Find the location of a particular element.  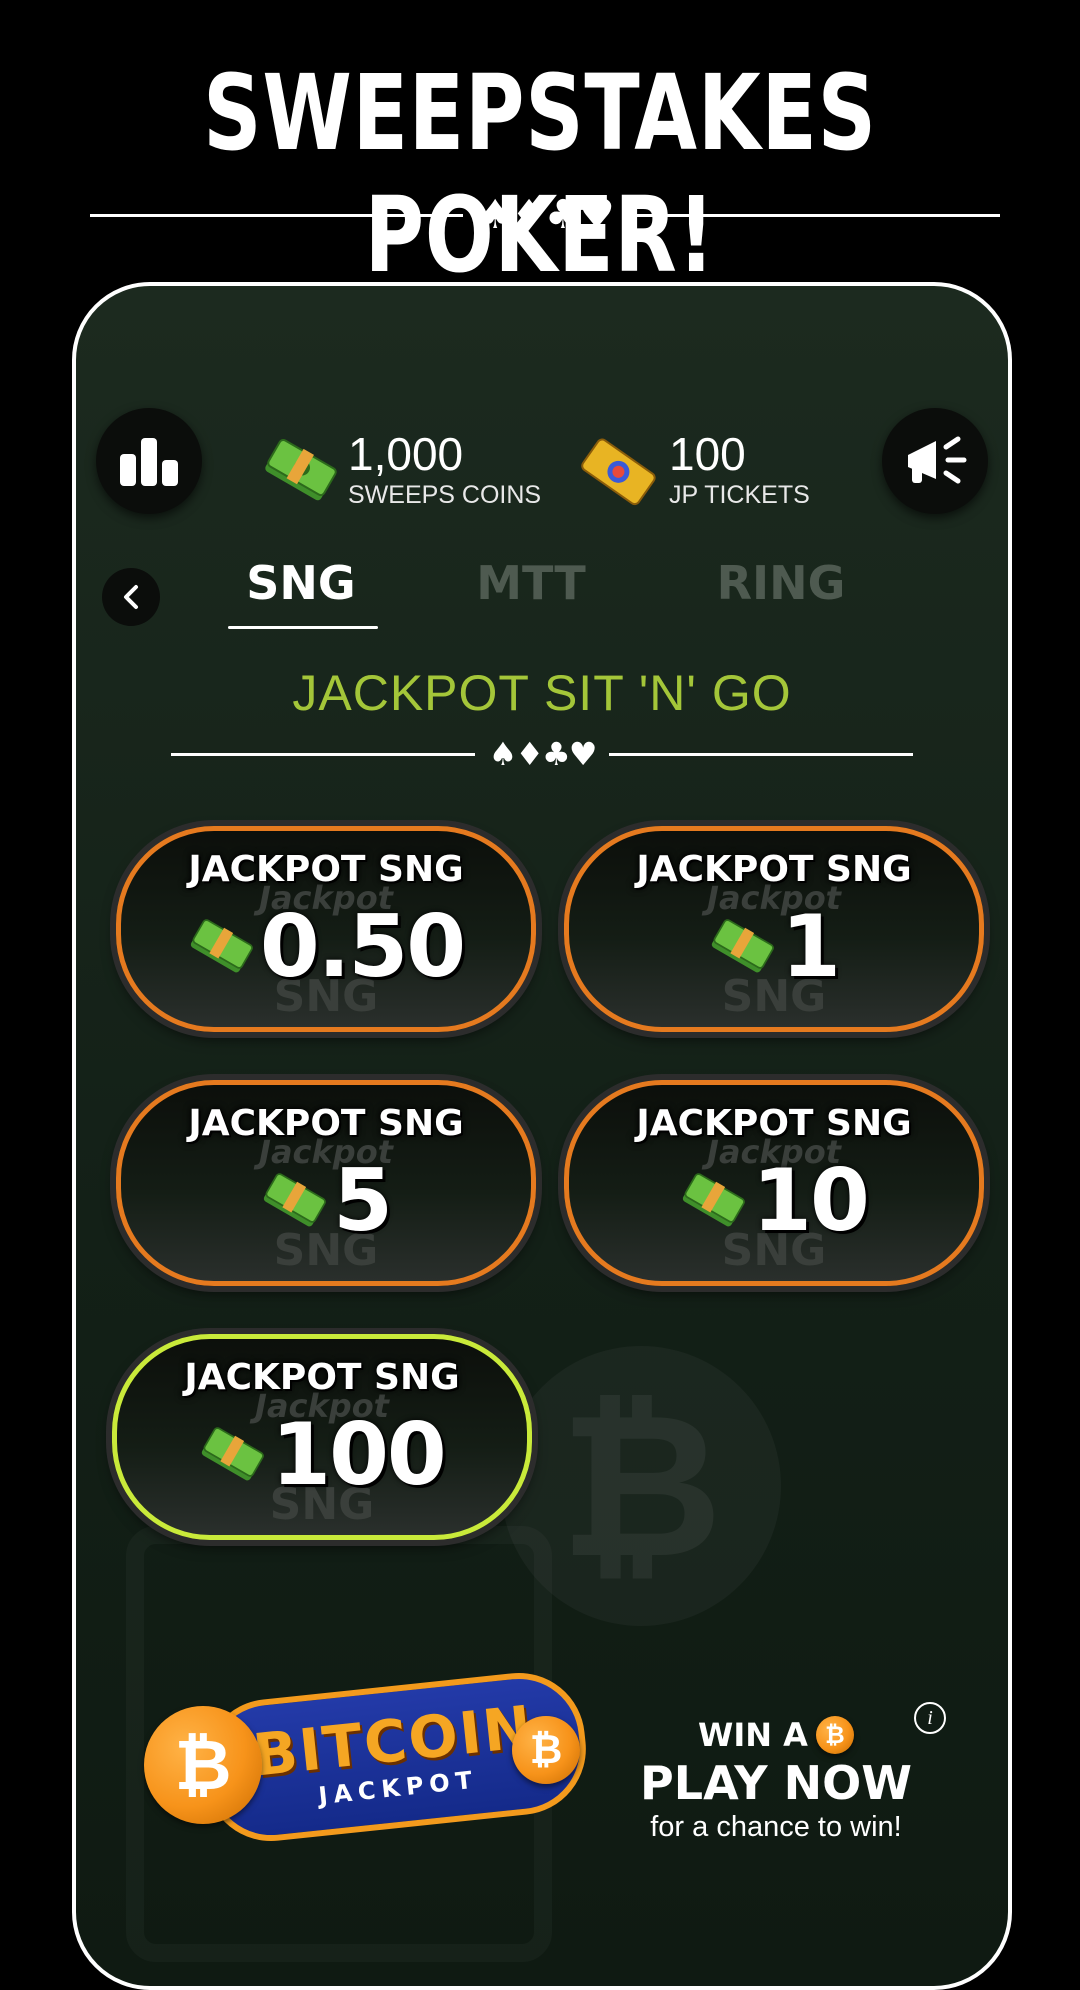

chance-to-win-text: for a chance to win! is located at coordinates (776, 1826).